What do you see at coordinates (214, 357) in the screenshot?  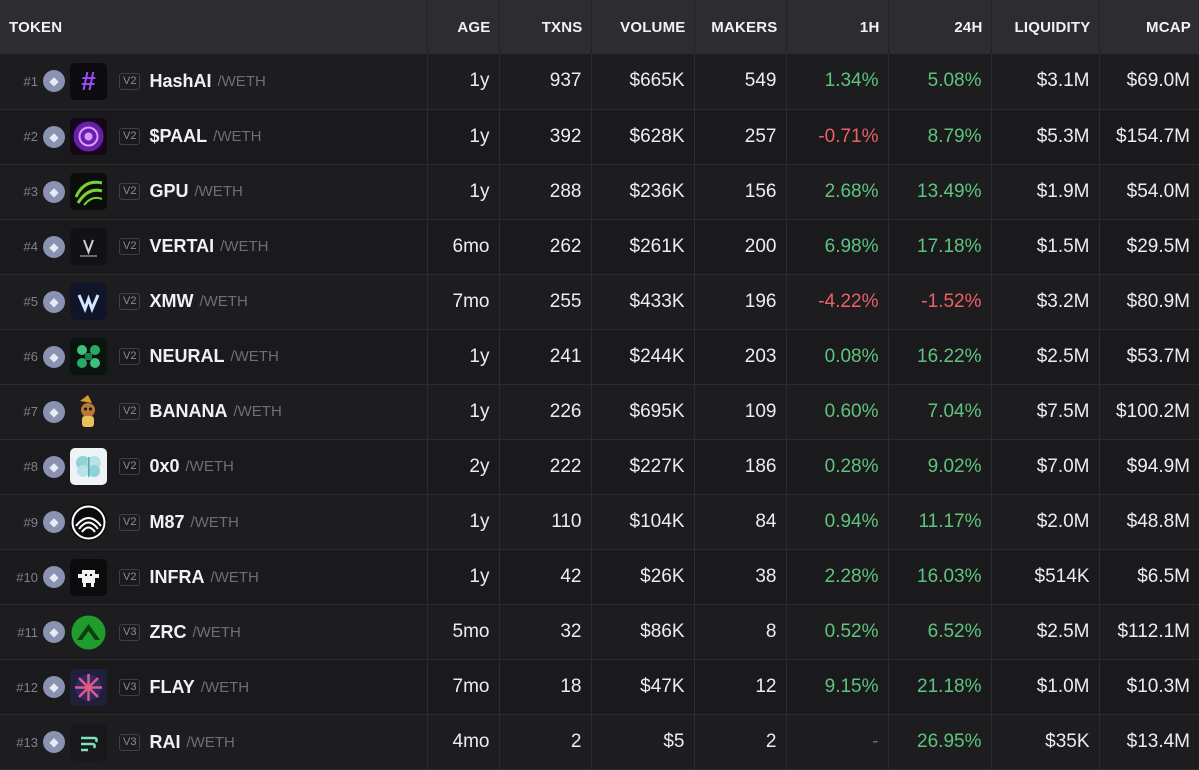 I see `token-cell: #6 ◆ V2 NEURAL/WETH` at bounding box center [214, 357].